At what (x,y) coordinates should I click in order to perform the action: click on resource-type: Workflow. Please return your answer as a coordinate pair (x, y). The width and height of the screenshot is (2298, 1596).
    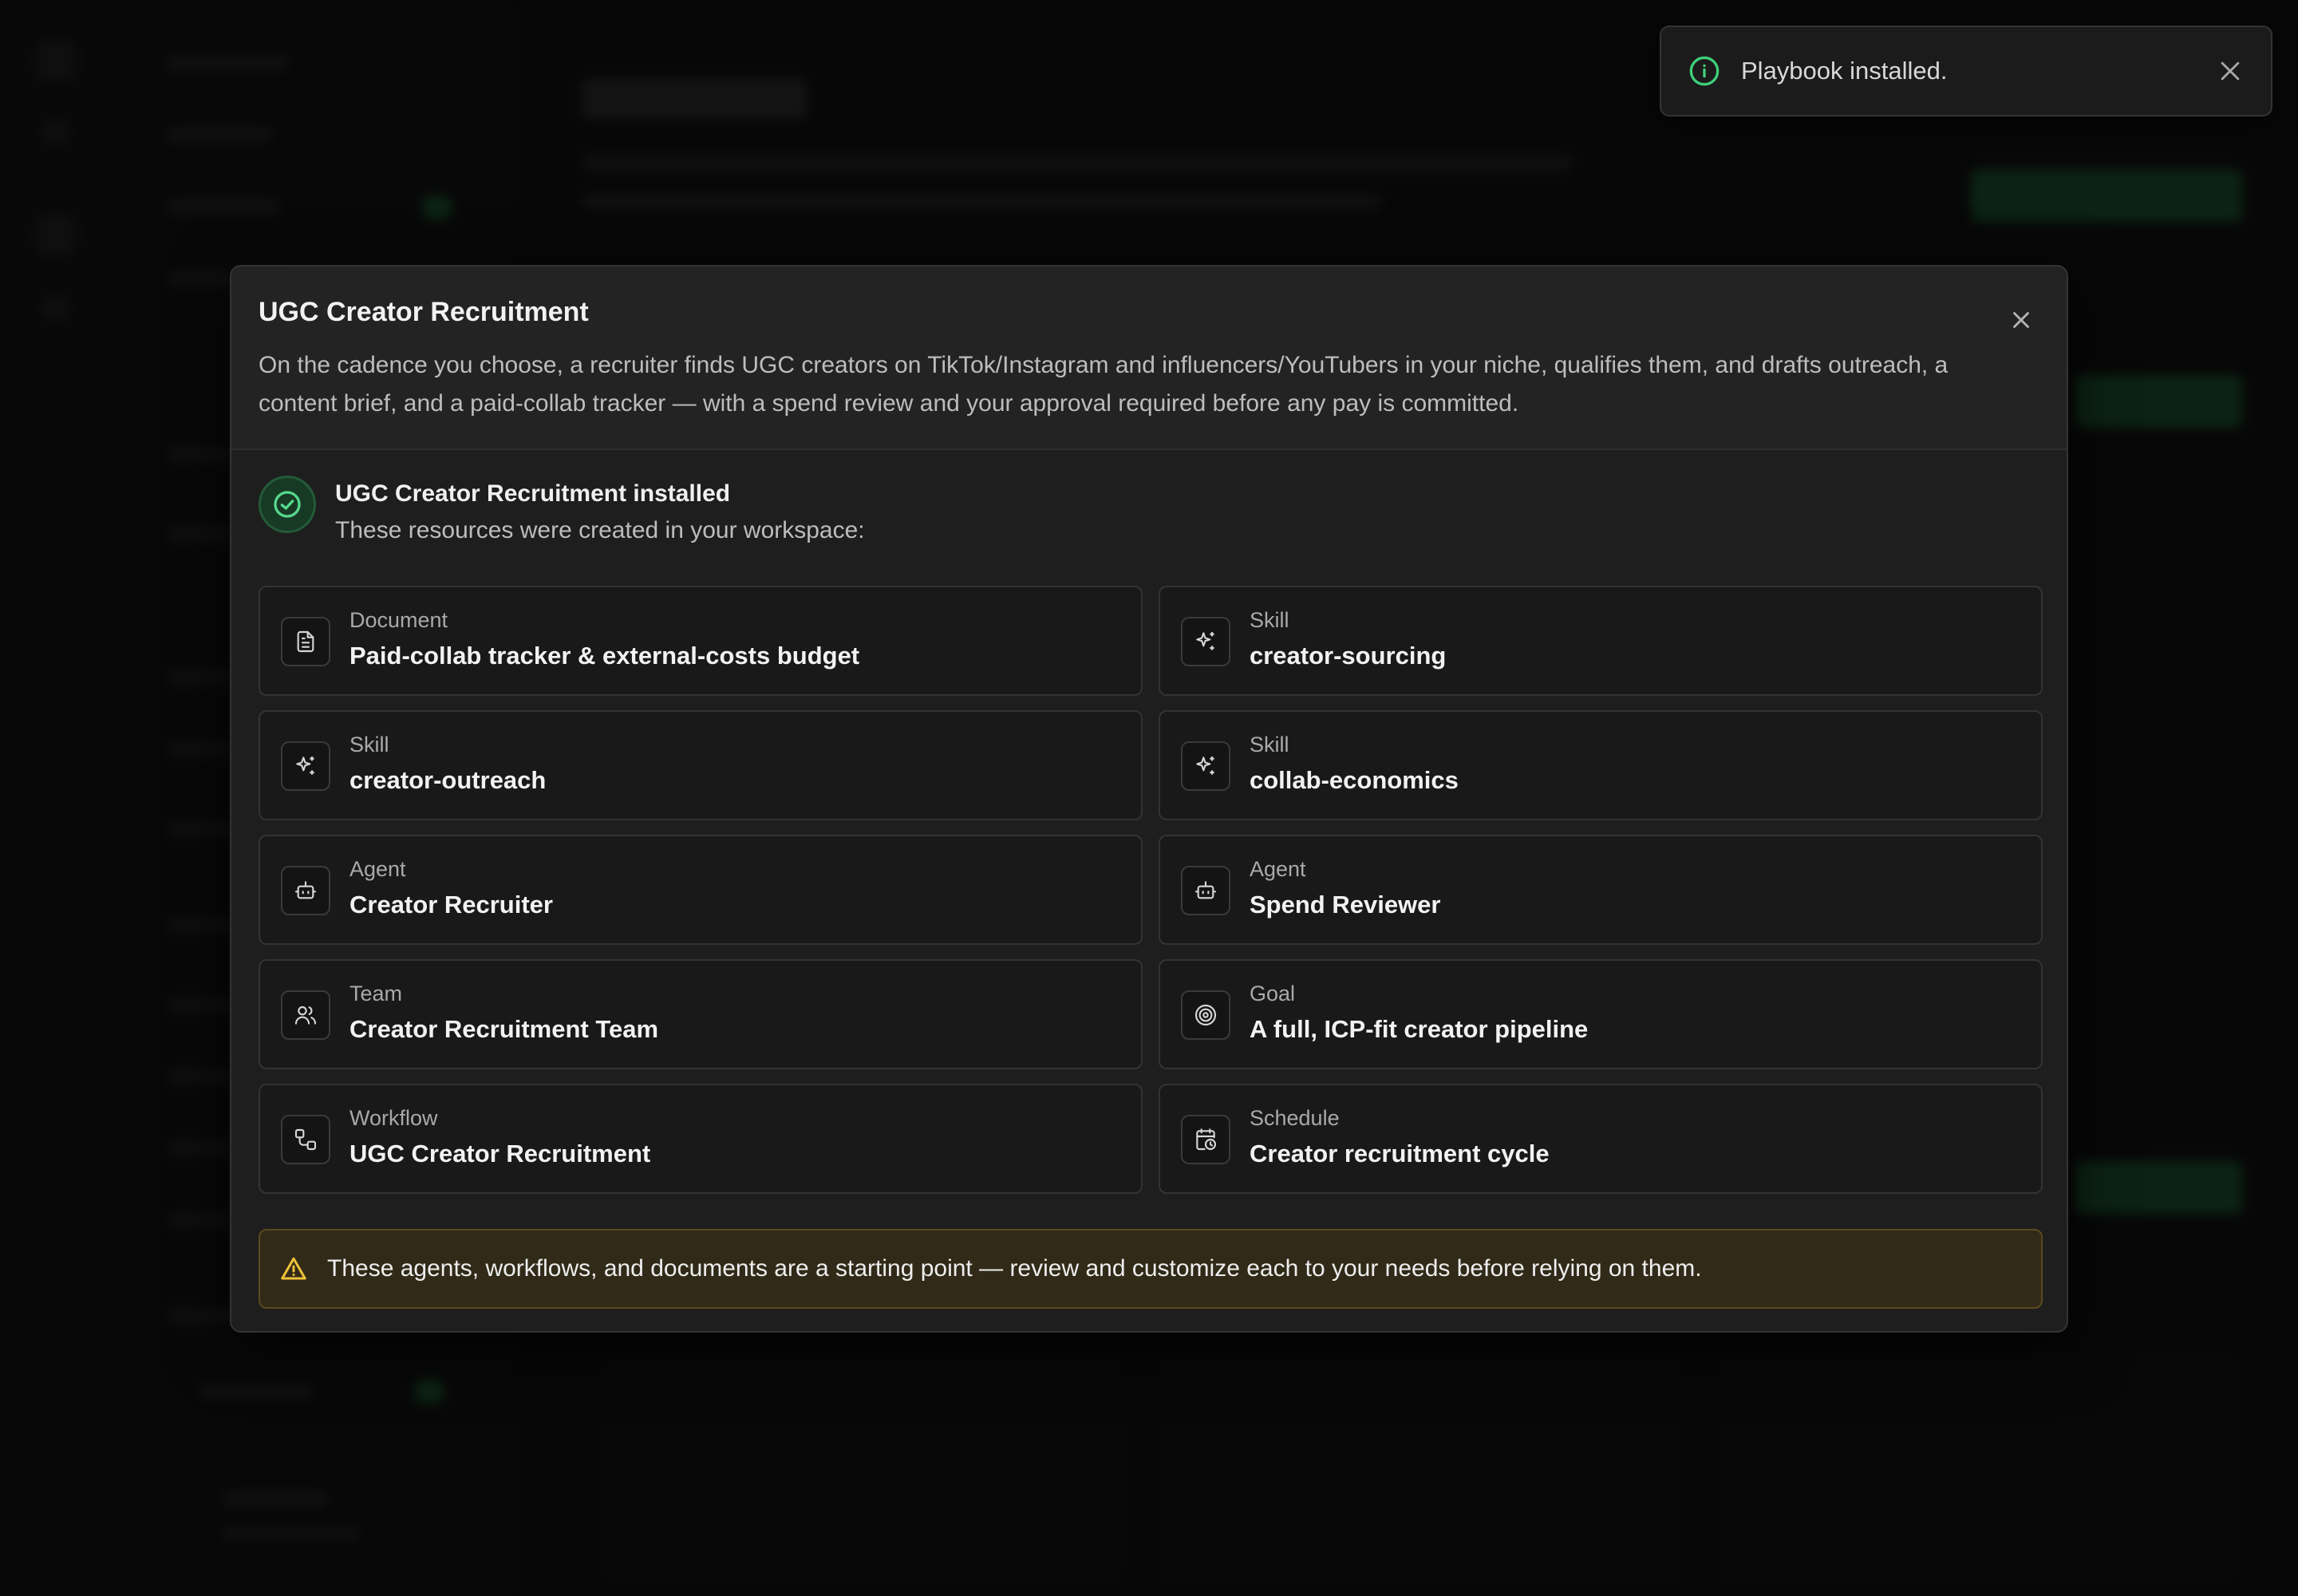
    Looking at the image, I should click on (394, 1118).